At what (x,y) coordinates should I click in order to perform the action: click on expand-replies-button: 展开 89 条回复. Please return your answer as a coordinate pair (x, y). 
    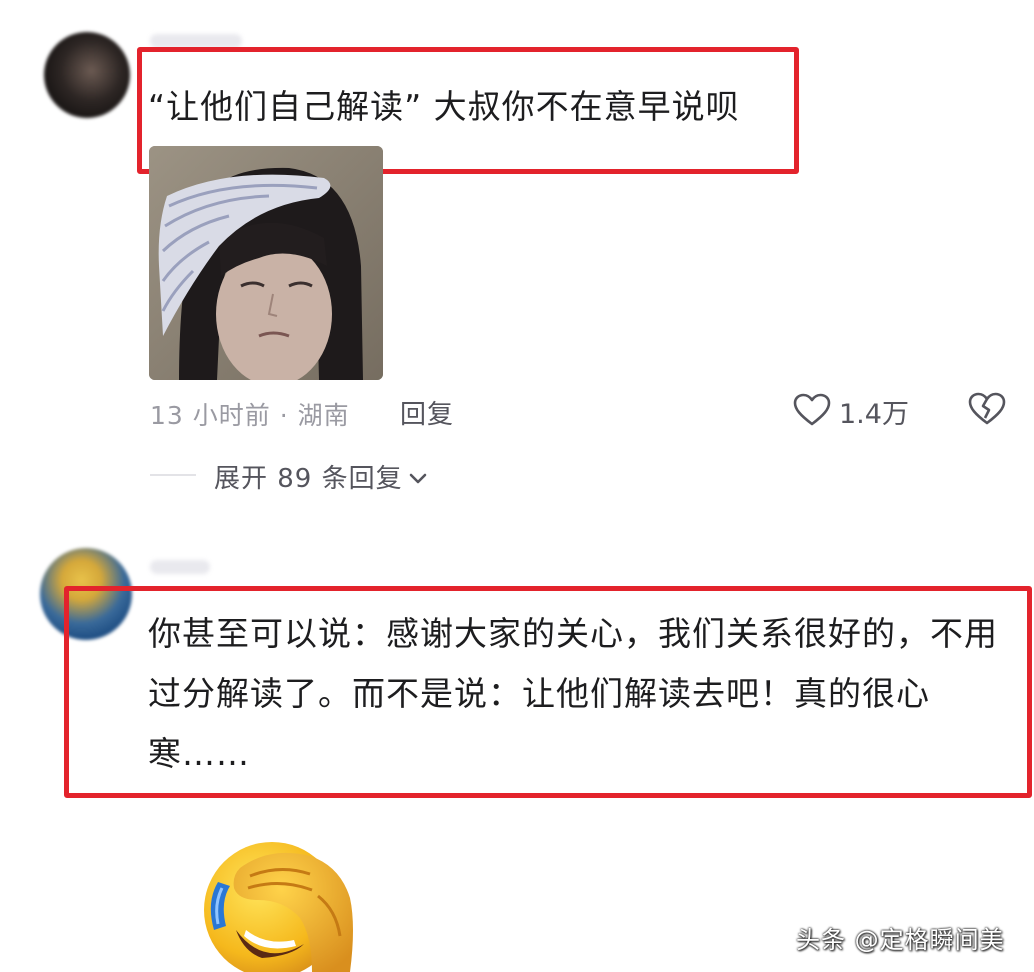
    Looking at the image, I should click on (320, 476).